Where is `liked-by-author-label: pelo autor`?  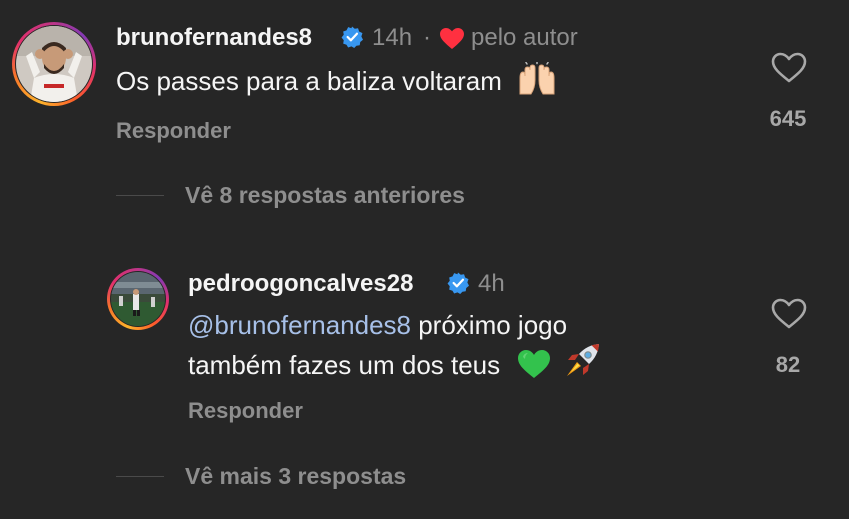
liked-by-author-label: pelo autor is located at coordinates (524, 37).